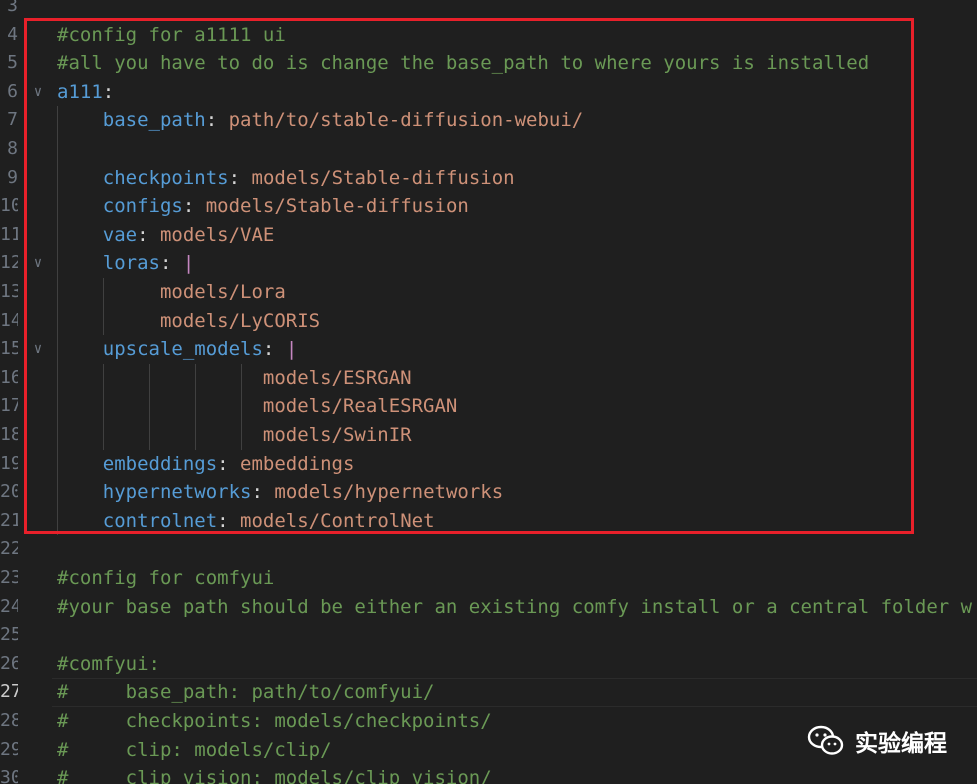 The image size is (977, 784). Describe the element at coordinates (9, 291) in the screenshot. I see `line-number: 13` at that location.